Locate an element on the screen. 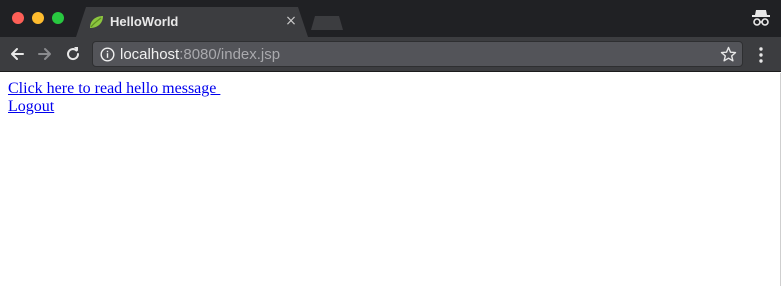  window-maximize-button is located at coordinates (58, 18).